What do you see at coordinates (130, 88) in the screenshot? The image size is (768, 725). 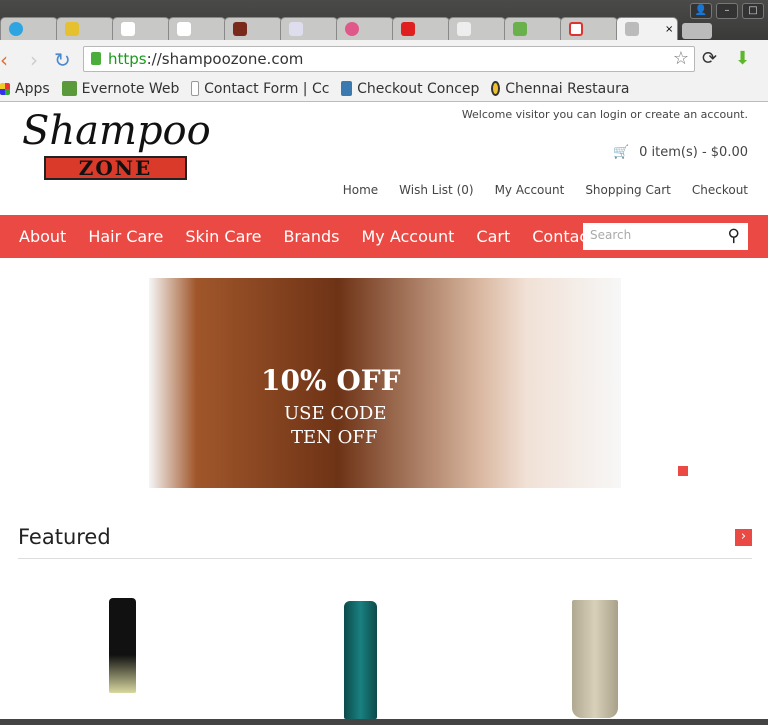 I see `bookmark-label: Evernote Web` at bounding box center [130, 88].